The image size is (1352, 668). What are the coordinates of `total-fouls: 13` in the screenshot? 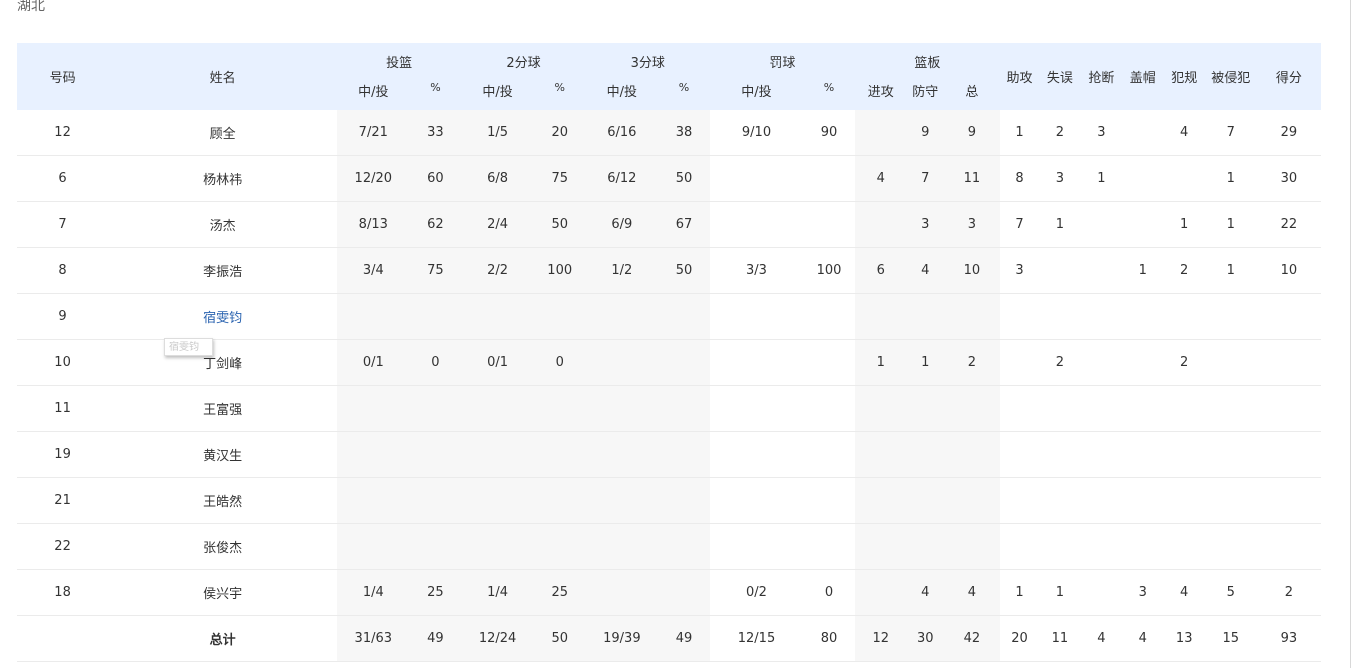 It's located at (1184, 638).